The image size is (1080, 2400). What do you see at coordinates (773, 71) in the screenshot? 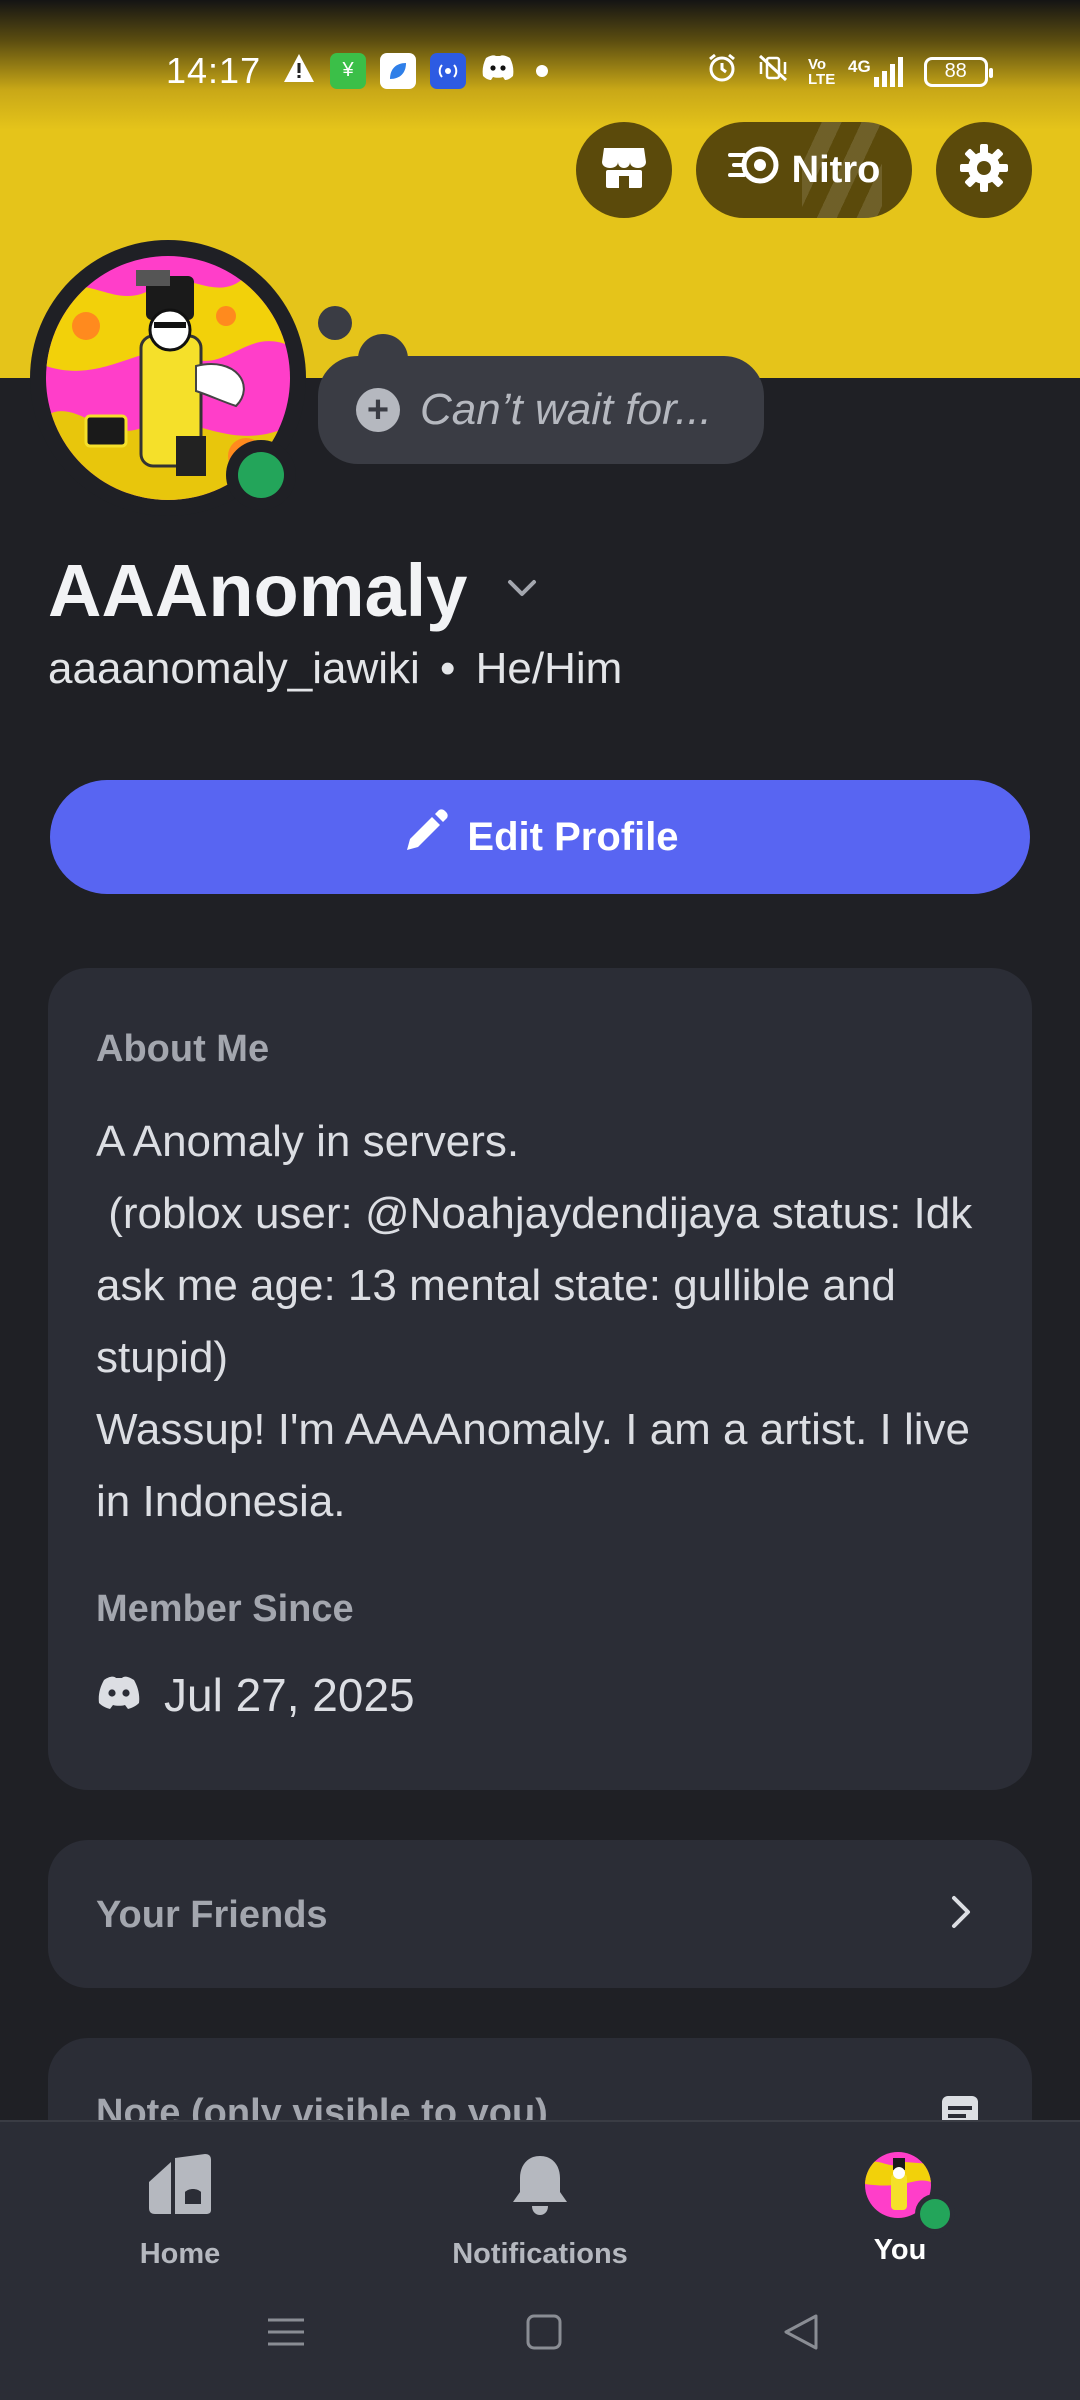
I see `vibrate-off-icon` at bounding box center [773, 71].